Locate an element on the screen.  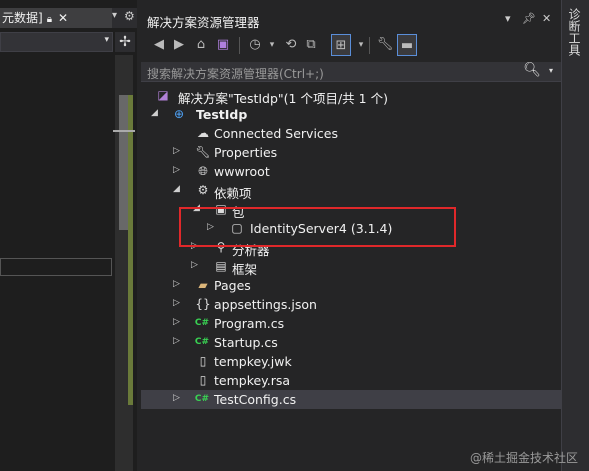
tree-item-label: TestConfig.cs is located at coordinates (255, 399).